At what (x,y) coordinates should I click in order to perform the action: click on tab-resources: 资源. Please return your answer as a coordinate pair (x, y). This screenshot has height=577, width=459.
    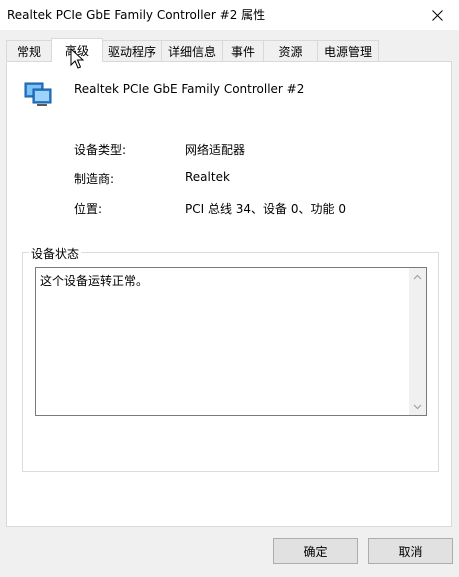
    Looking at the image, I should click on (290, 50).